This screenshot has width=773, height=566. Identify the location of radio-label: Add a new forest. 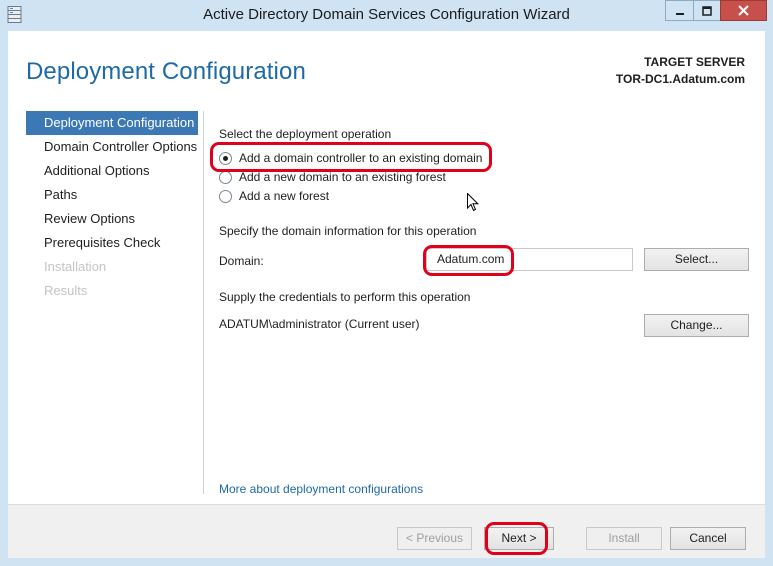
(284, 196).